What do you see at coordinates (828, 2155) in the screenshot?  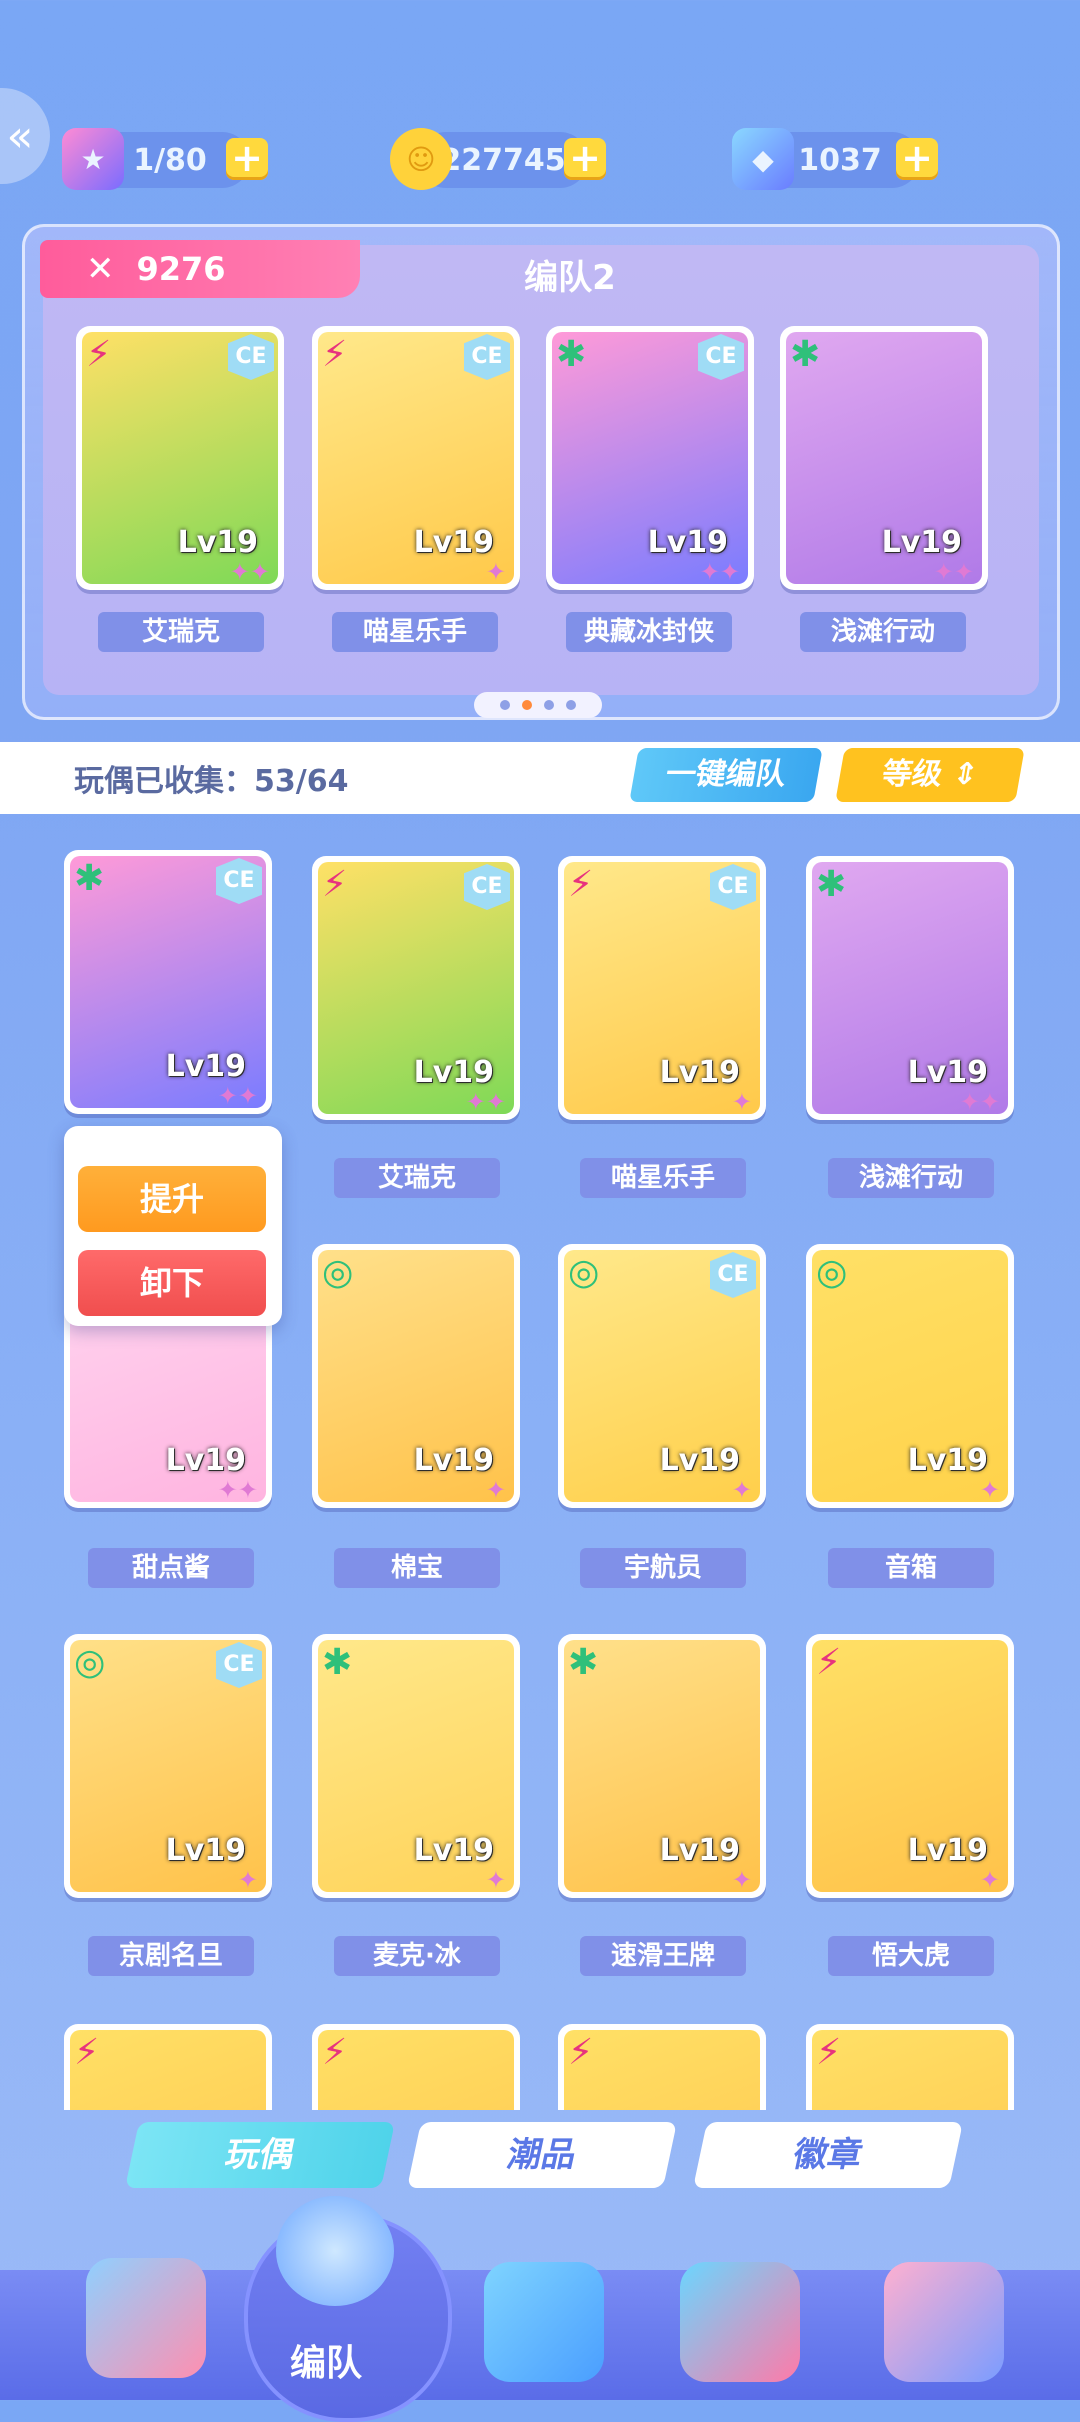 I see `tab-badges: 徽章` at bounding box center [828, 2155].